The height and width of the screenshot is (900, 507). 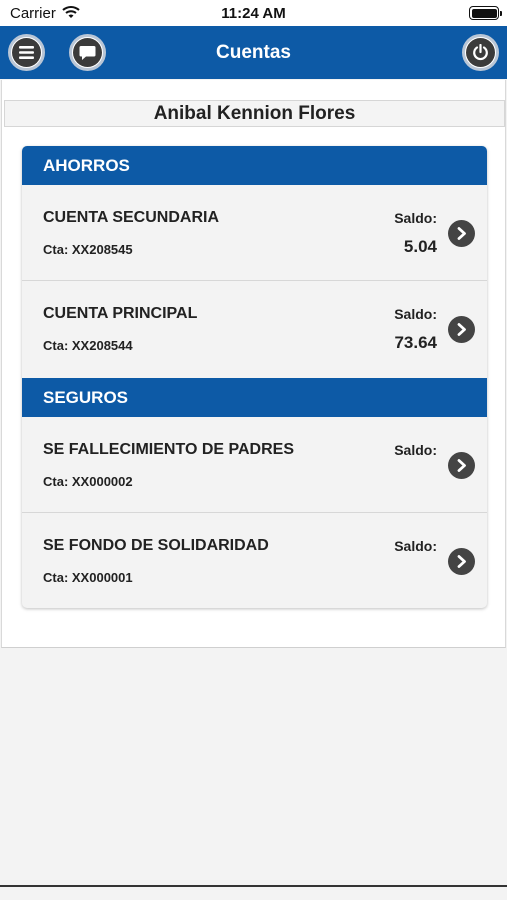 What do you see at coordinates (254, 397) in the screenshot?
I see `section-header-seguros: SEGUROS` at bounding box center [254, 397].